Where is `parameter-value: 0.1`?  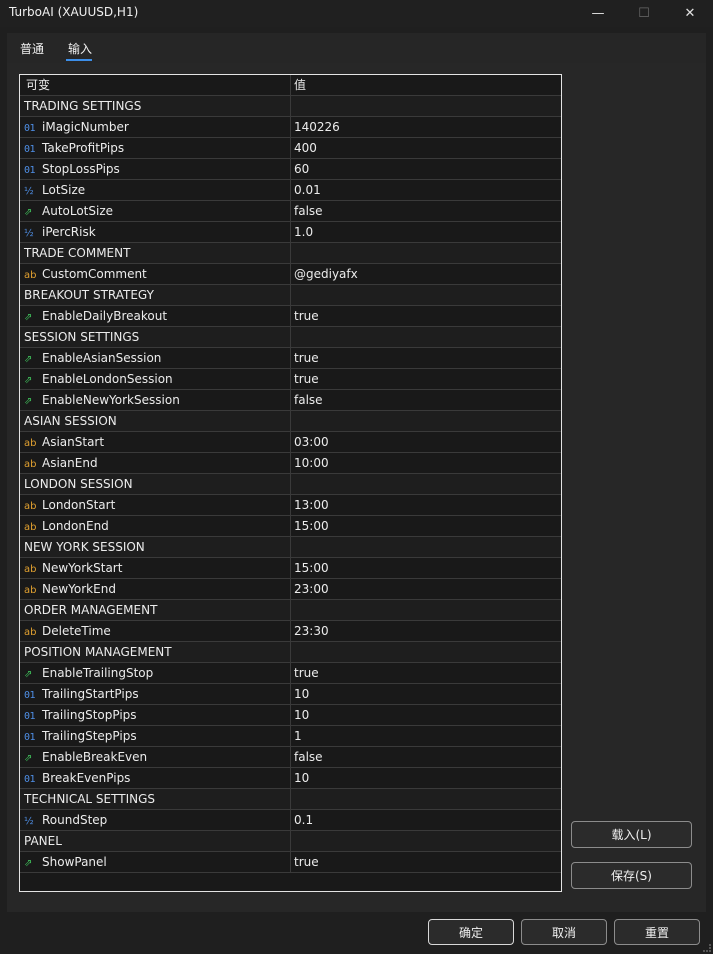
parameter-value: 0.1 is located at coordinates (427, 820).